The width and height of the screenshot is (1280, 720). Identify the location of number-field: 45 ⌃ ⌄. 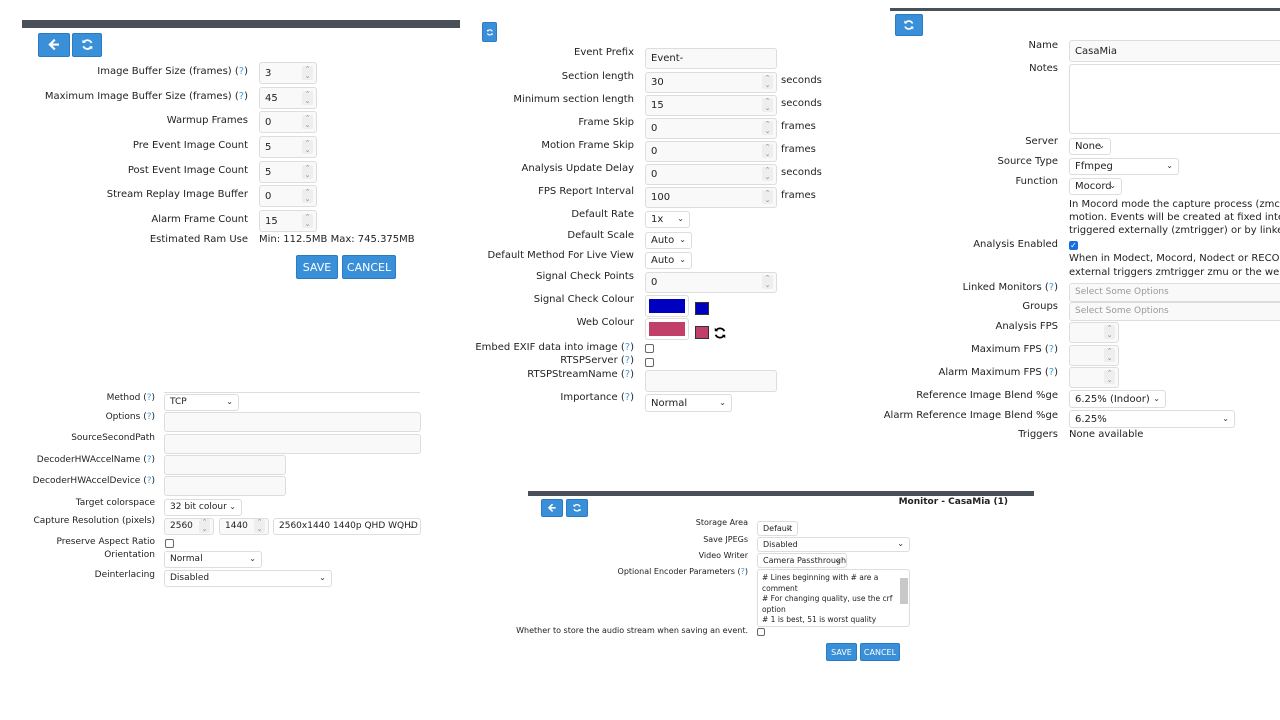
(288, 98).